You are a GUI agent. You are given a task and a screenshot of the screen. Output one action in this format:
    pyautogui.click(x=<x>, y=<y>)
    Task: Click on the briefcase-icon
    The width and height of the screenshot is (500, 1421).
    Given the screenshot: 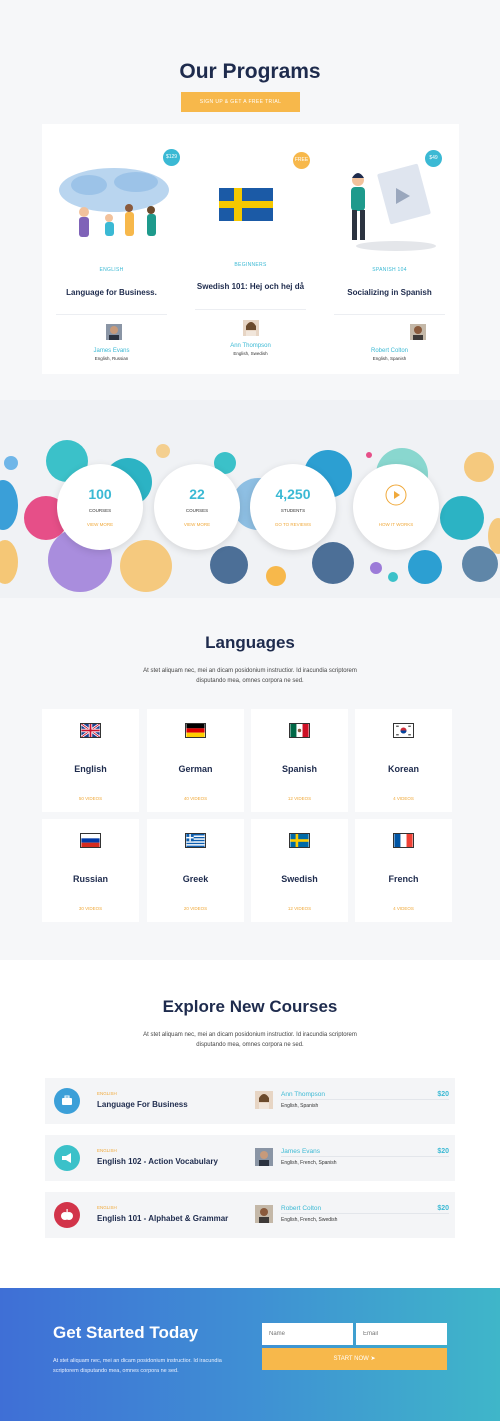 What is the action you would take?
    pyautogui.click(x=67, y=1101)
    